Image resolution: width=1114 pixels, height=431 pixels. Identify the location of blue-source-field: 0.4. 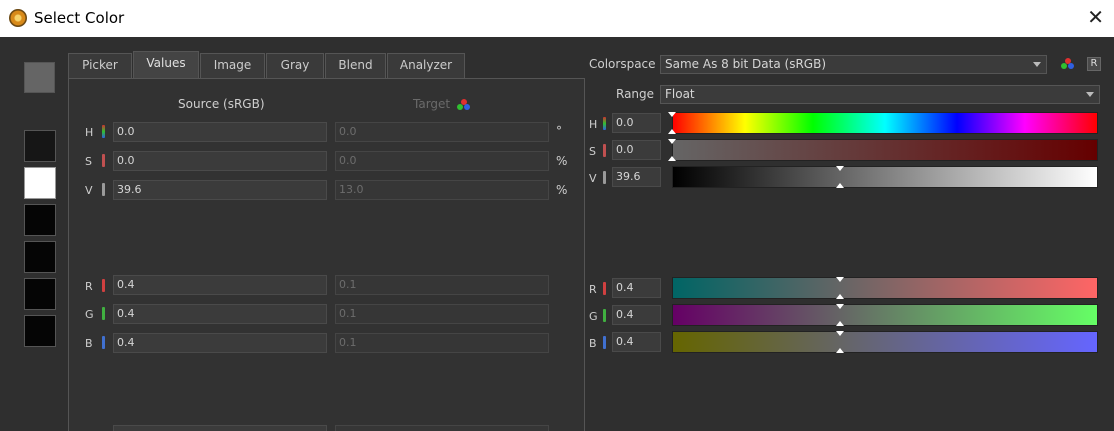
(220, 343).